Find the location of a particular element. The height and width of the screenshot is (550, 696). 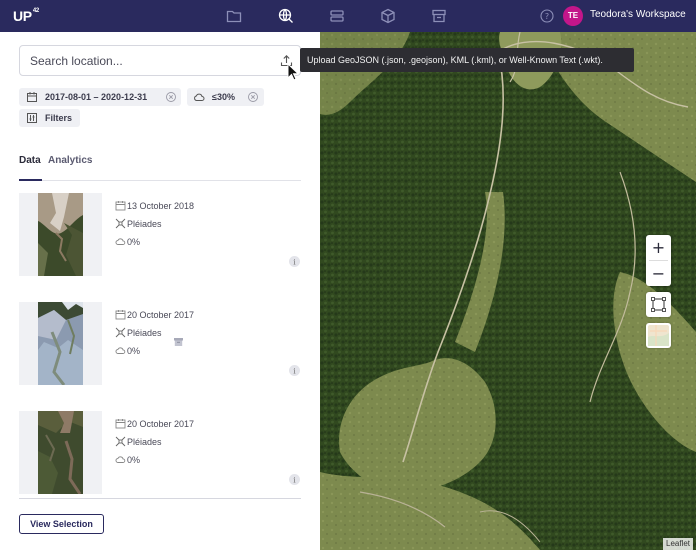

up42-logo: UP42 is located at coordinates (26, 16).